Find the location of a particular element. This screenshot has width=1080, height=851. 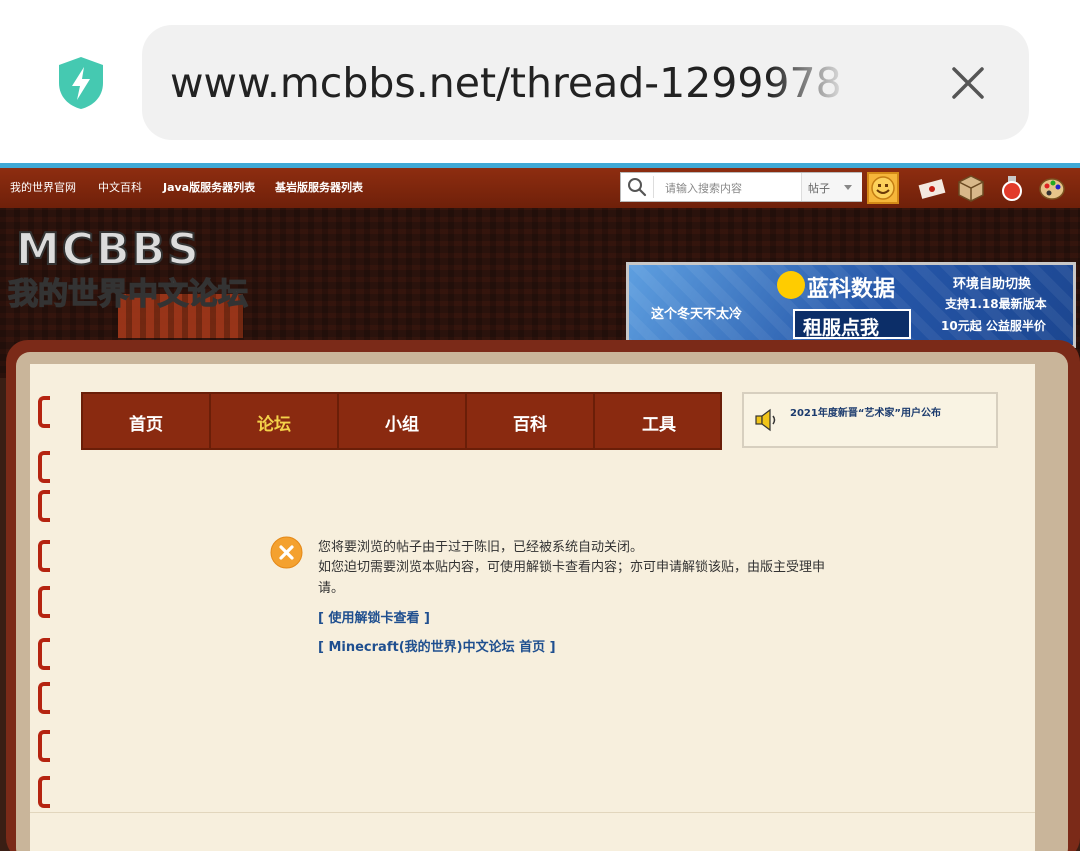

tab-tools: 工具 is located at coordinates (659, 421).